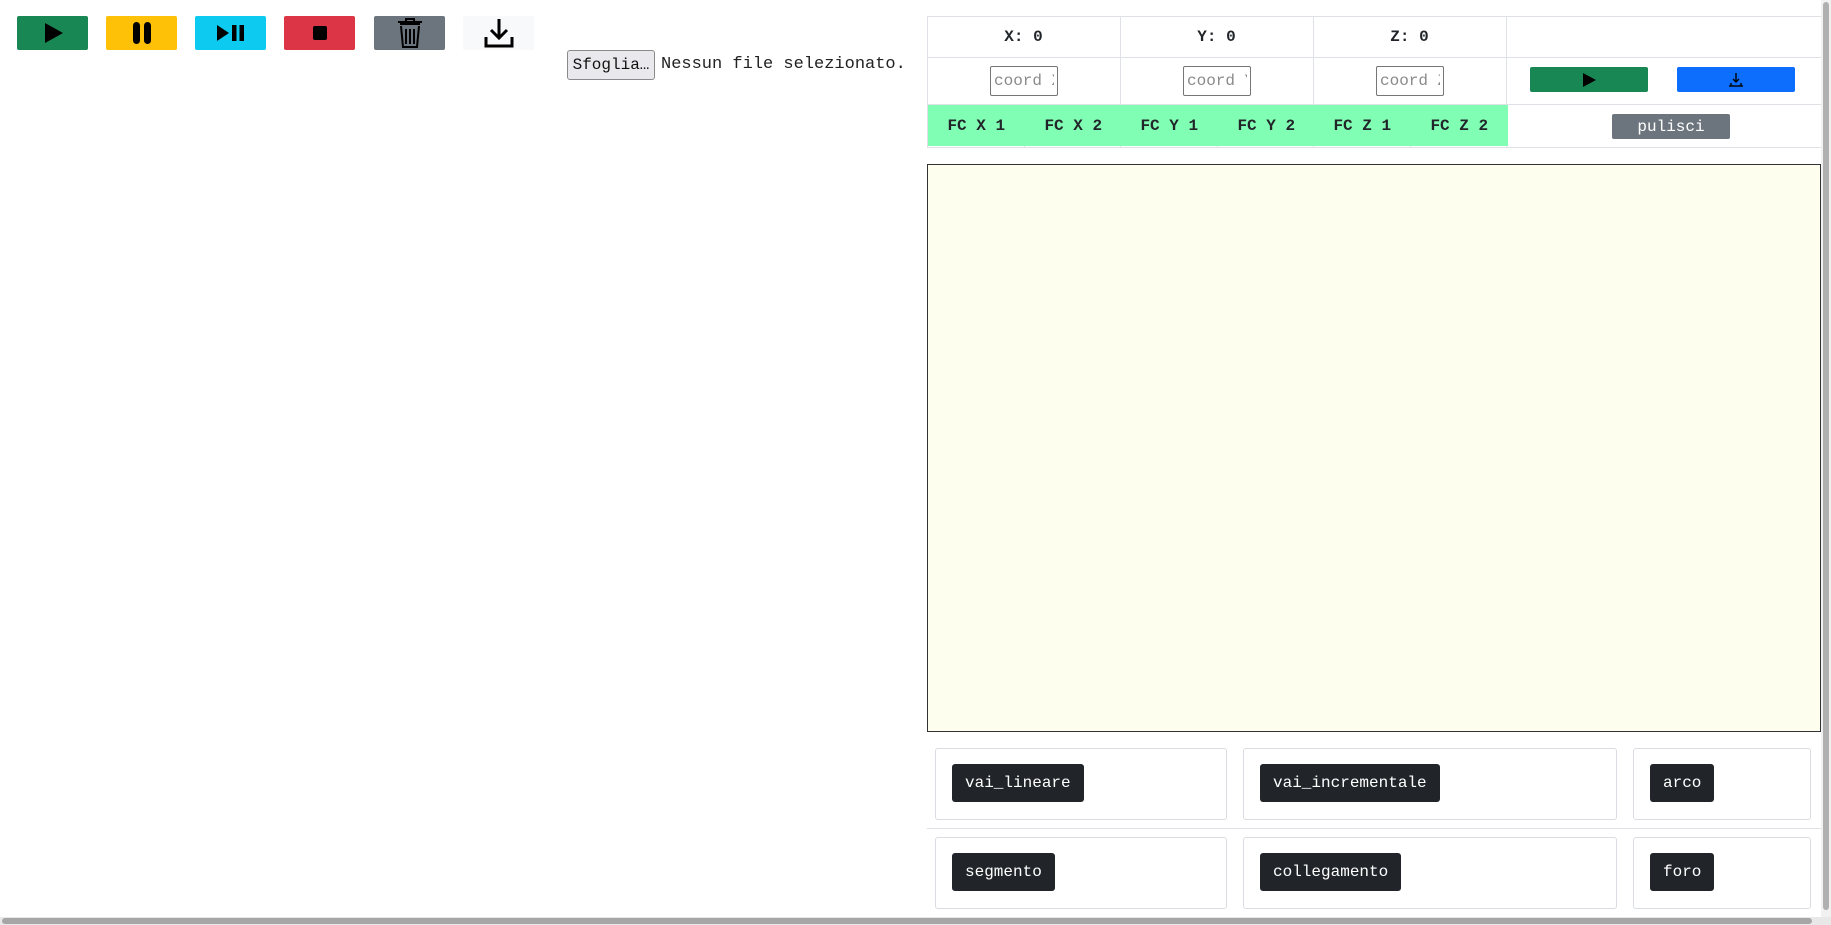 This screenshot has height=925, width=1831. I want to click on step-button, so click(230, 33).